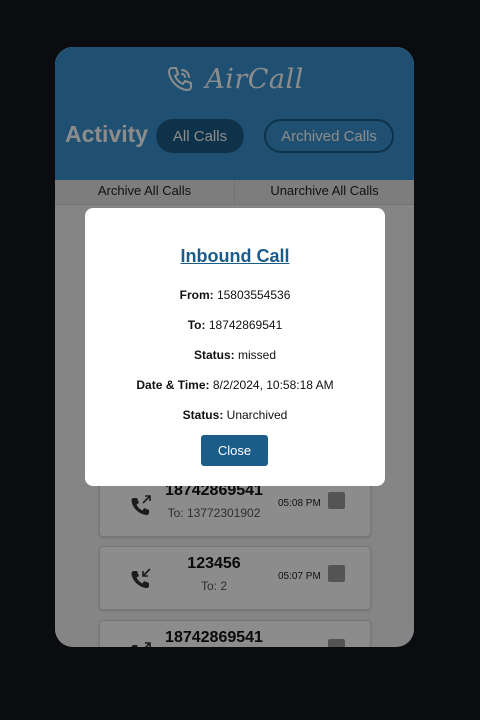 The width and height of the screenshot is (480, 720). I want to click on status-label: Status:, so click(214, 355).